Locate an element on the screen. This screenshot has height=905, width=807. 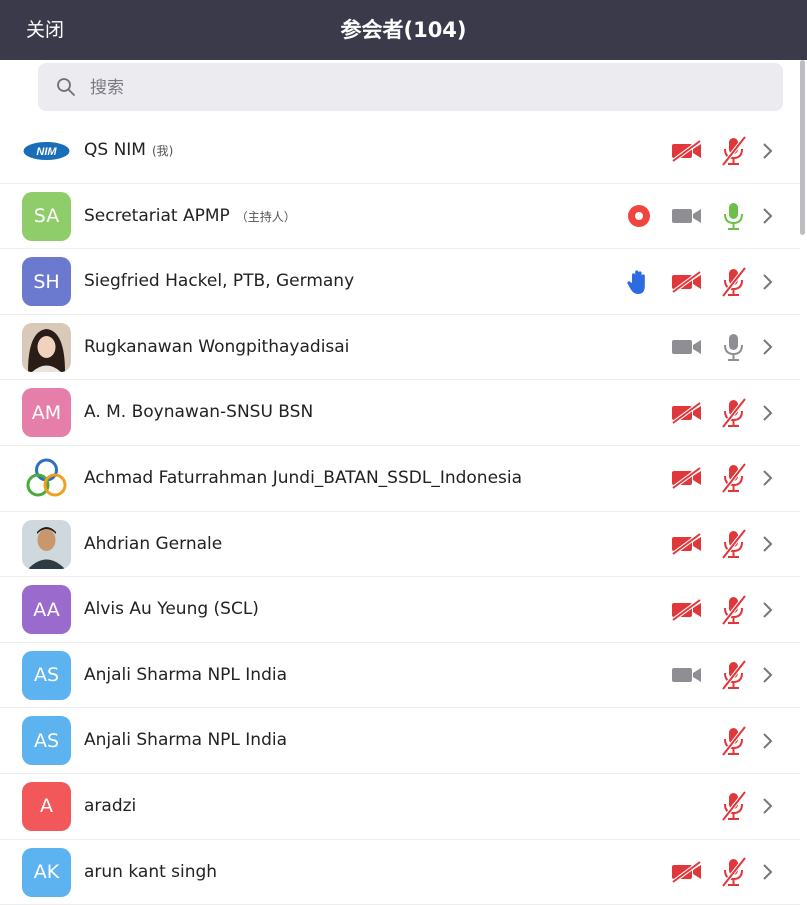
role-tag: (我) is located at coordinates (162, 151).